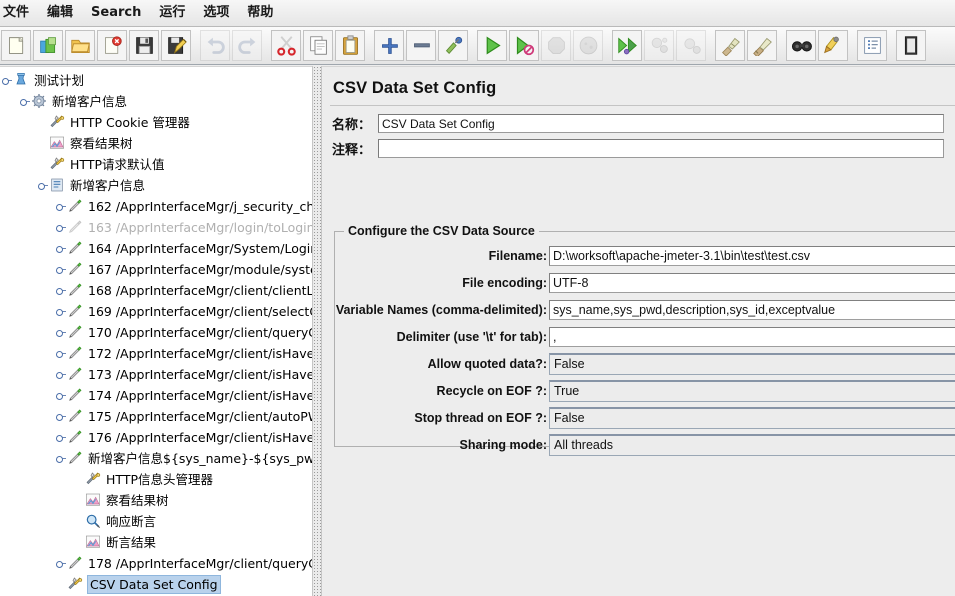 This screenshot has height=596, width=955. What do you see at coordinates (39, 101) in the screenshot?
I see `thread-group-icon` at bounding box center [39, 101].